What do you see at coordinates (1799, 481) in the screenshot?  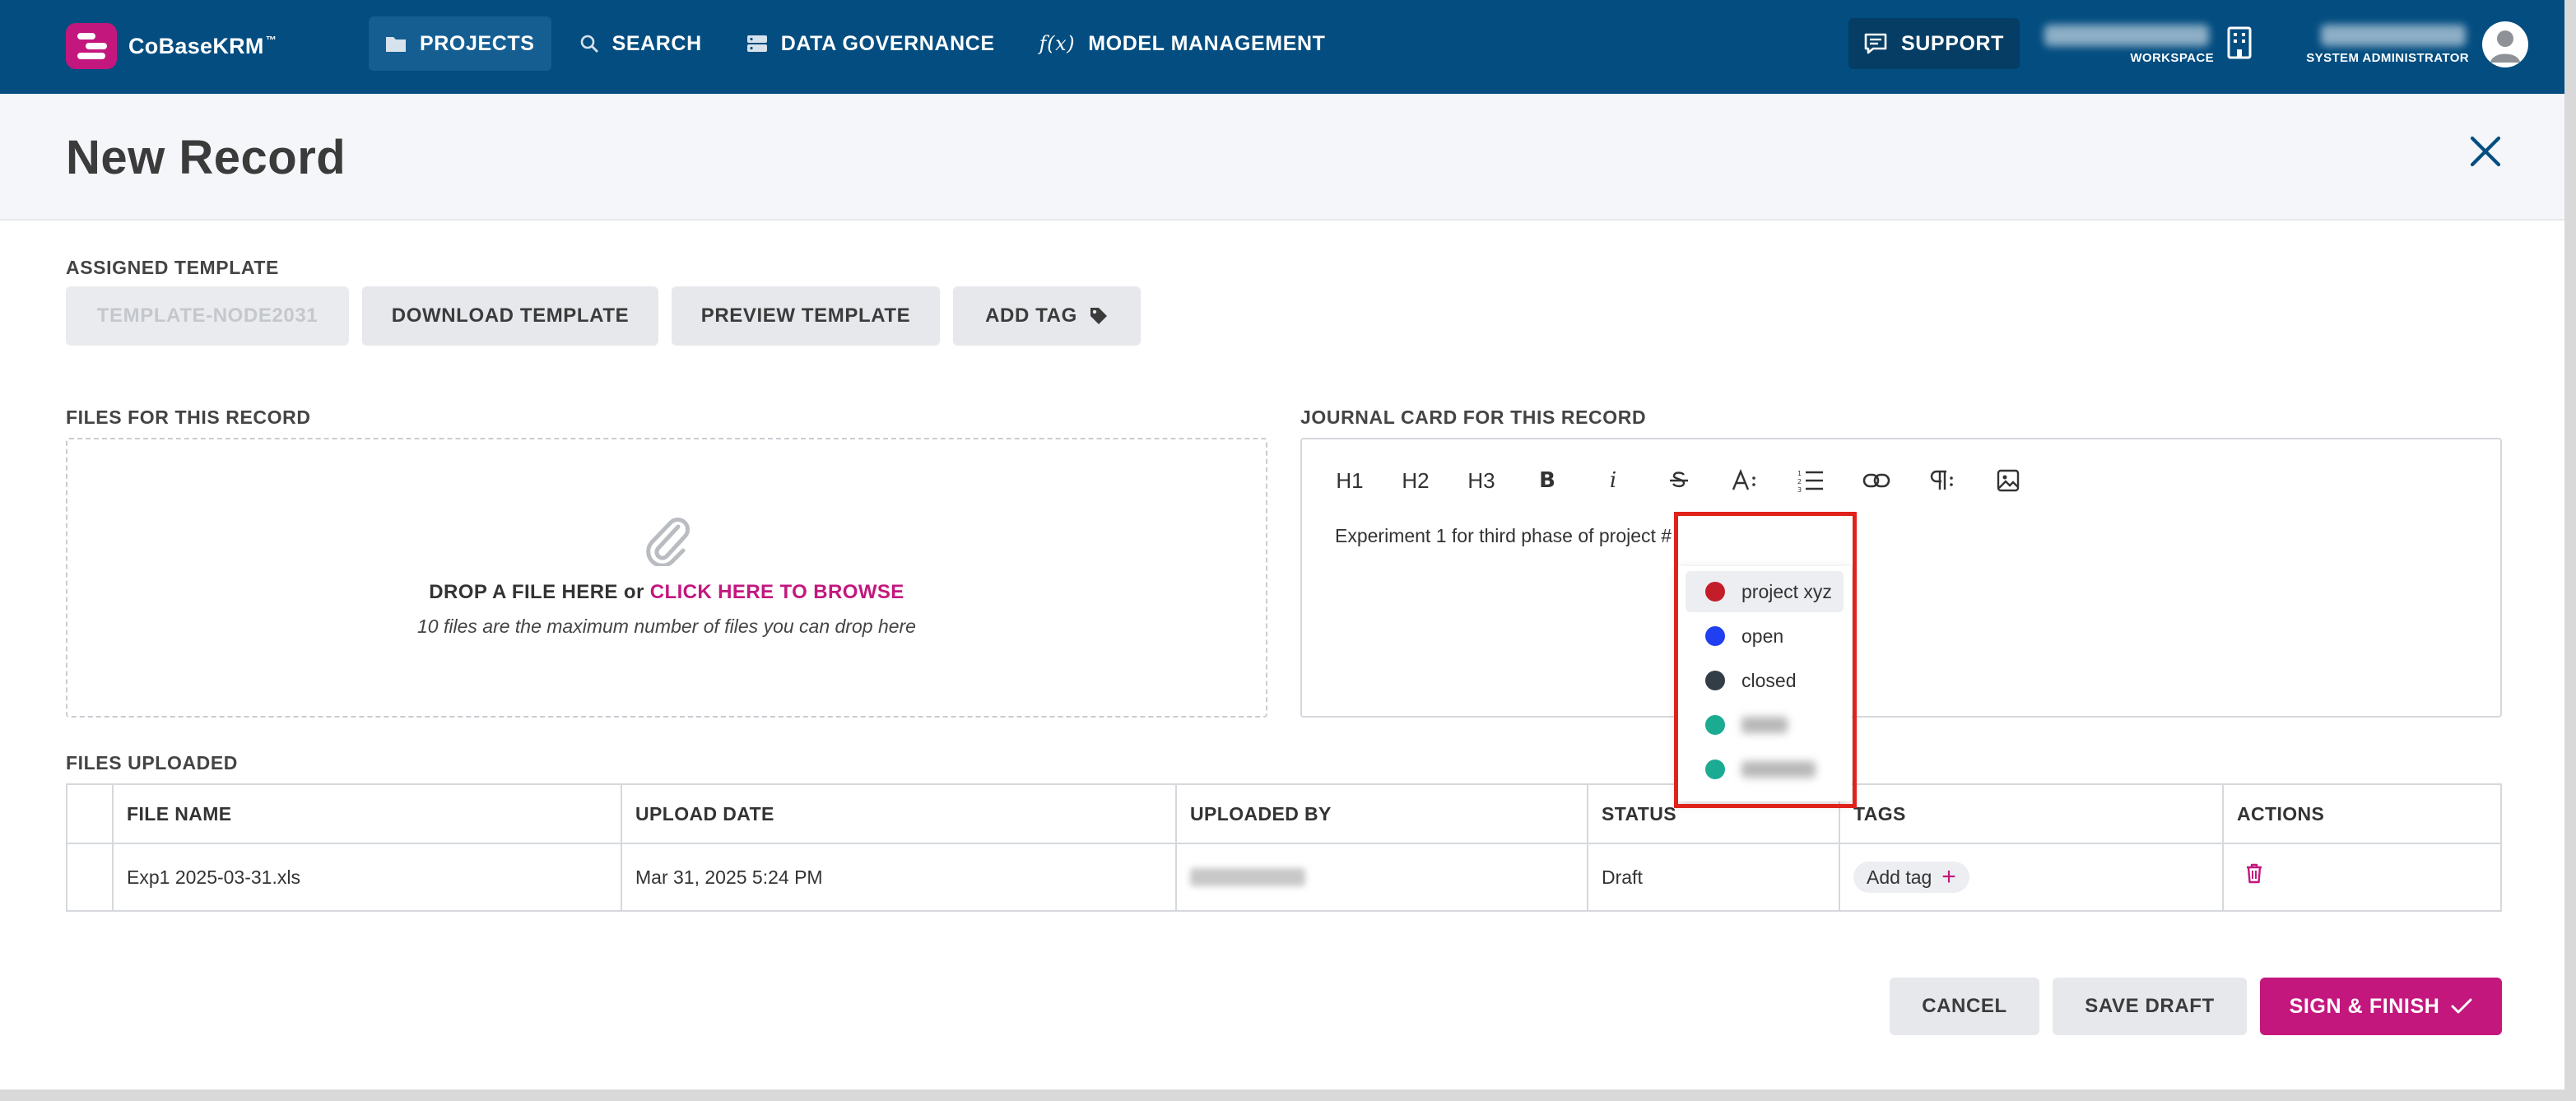 I see `svg-text: 2` at bounding box center [1799, 481].